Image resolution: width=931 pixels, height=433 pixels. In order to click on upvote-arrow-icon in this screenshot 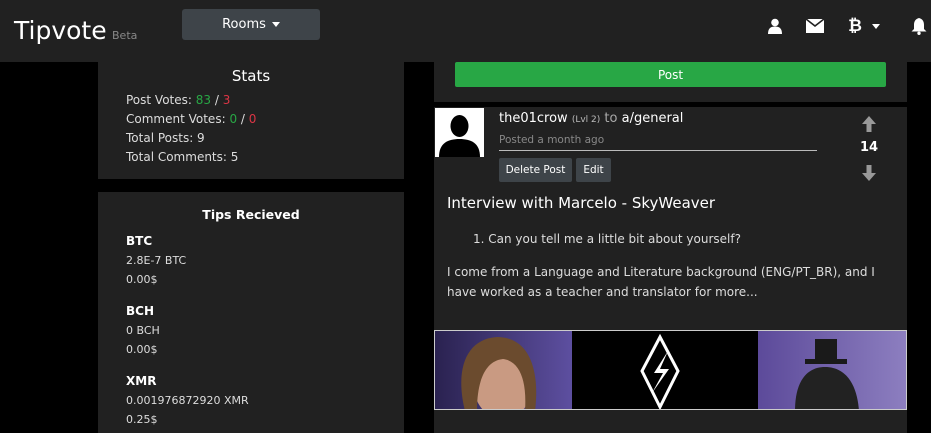, I will do `click(869, 126)`.